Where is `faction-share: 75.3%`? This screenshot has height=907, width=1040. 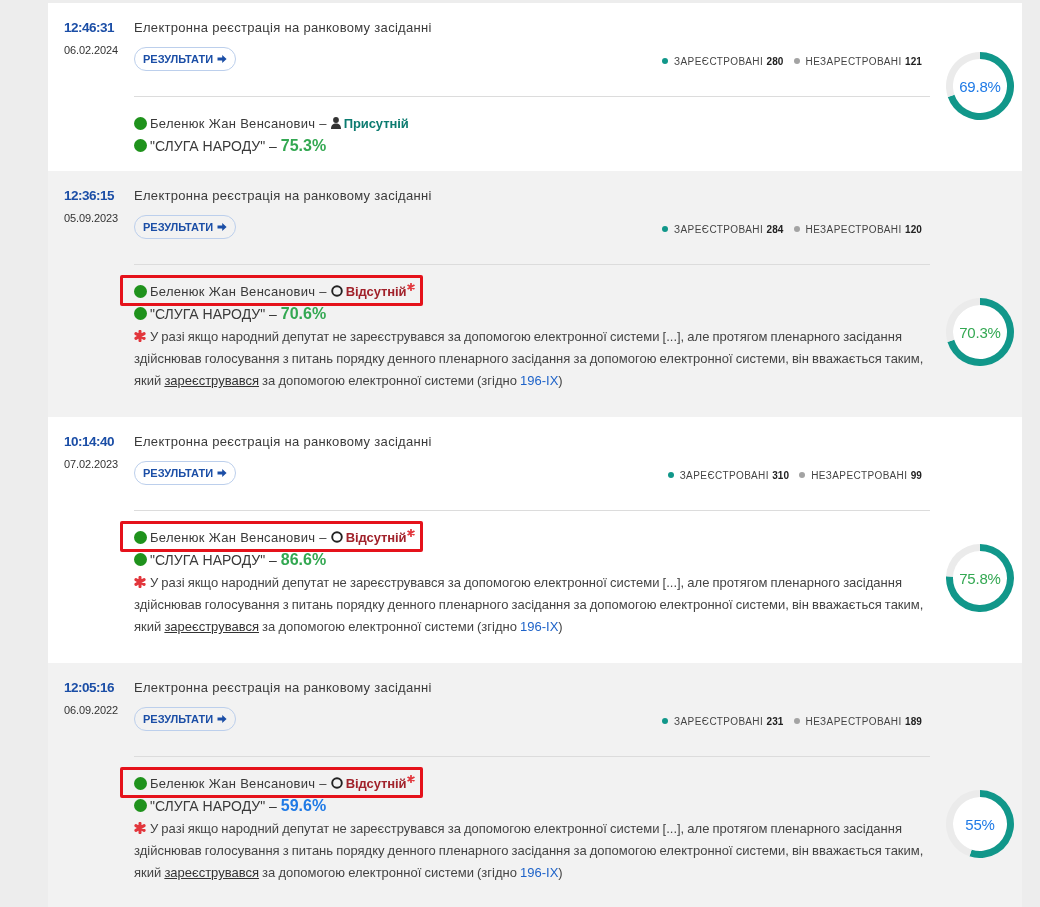
faction-share: 75.3% is located at coordinates (303, 145).